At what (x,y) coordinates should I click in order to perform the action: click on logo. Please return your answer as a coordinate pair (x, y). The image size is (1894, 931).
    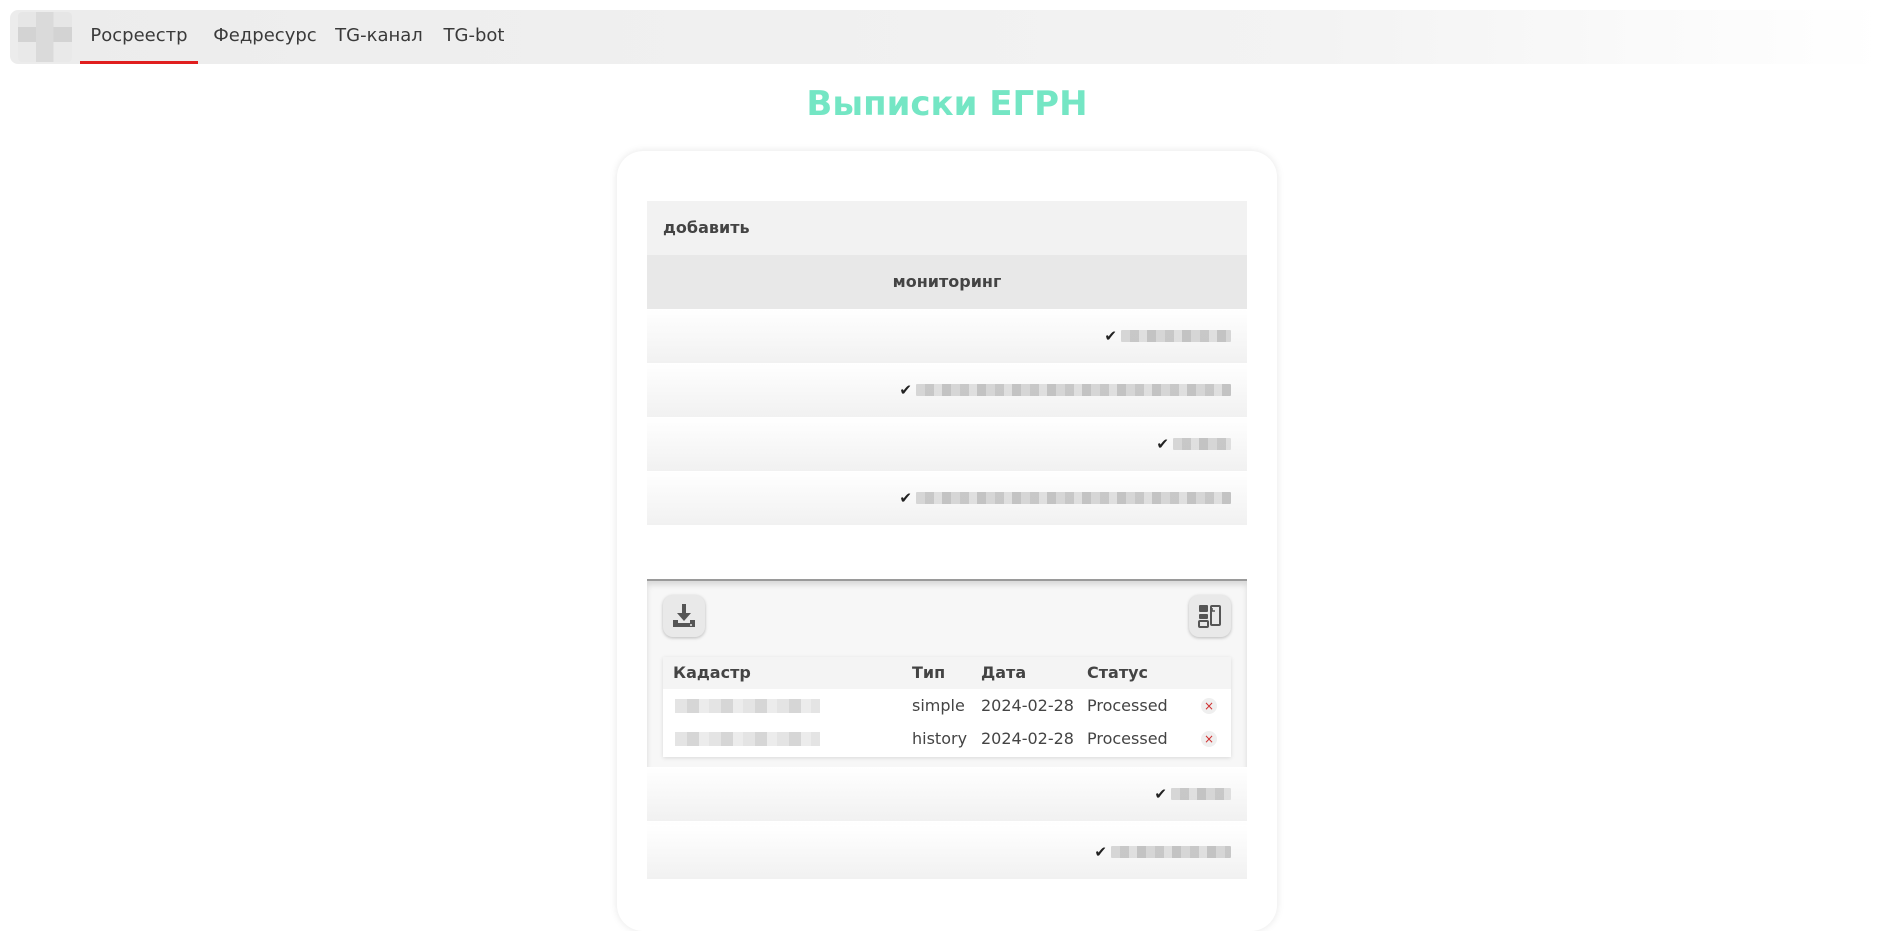
    Looking at the image, I should click on (45, 37).